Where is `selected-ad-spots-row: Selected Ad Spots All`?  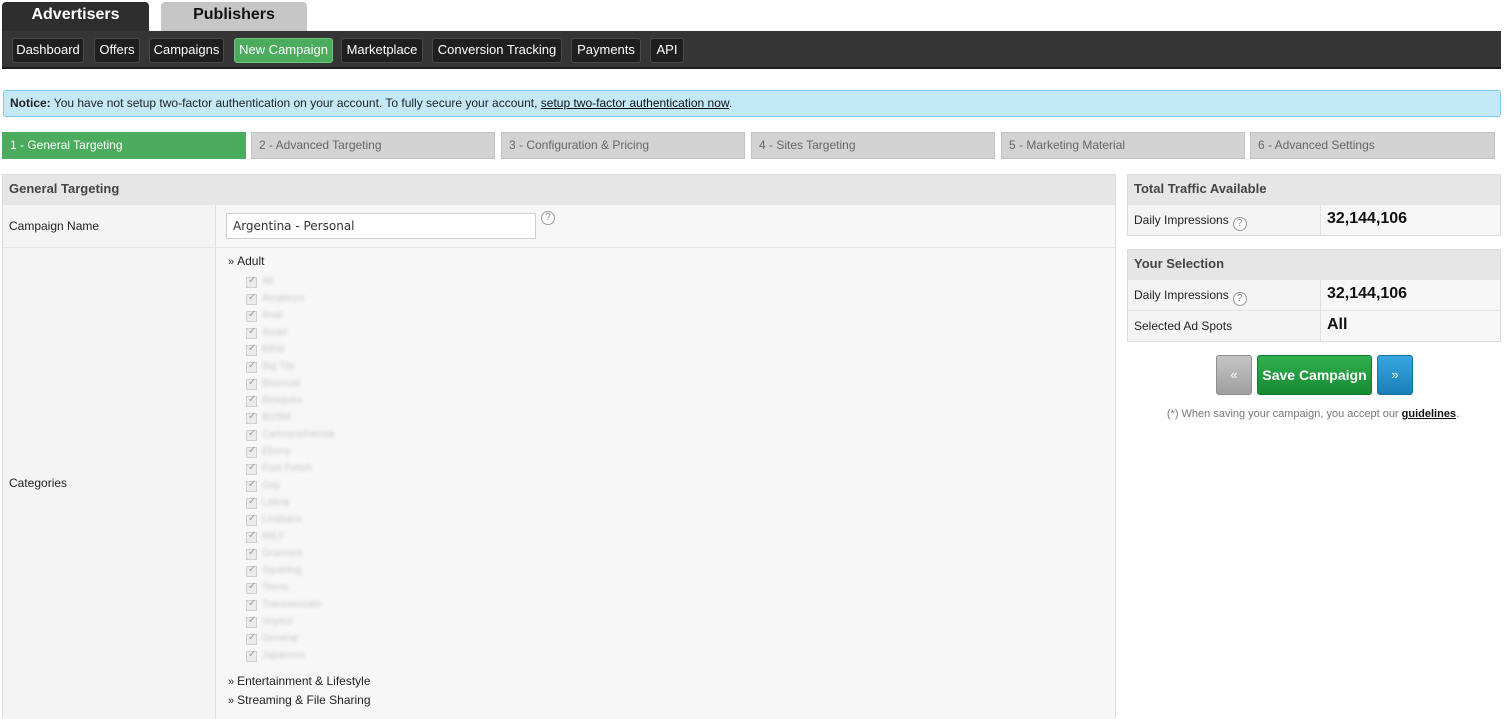
selected-ad-spots-row: Selected Ad Spots All is located at coordinates (1314, 325).